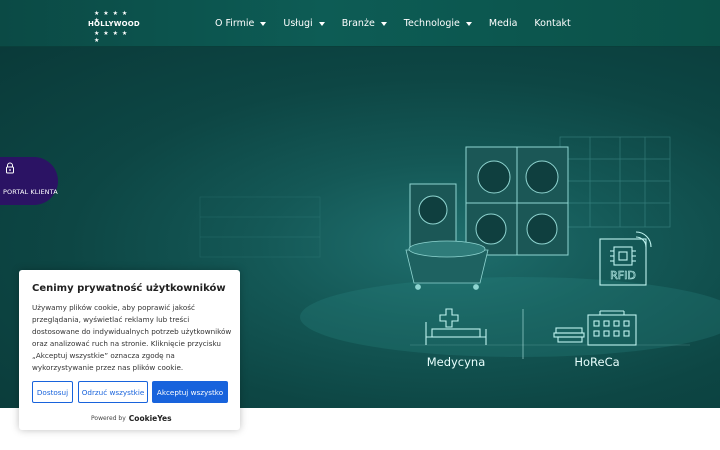  What do you see at coordinates (623, 275) in the screenshot?
I see `rfid-label: RFID` at bounding box center [623, 275].